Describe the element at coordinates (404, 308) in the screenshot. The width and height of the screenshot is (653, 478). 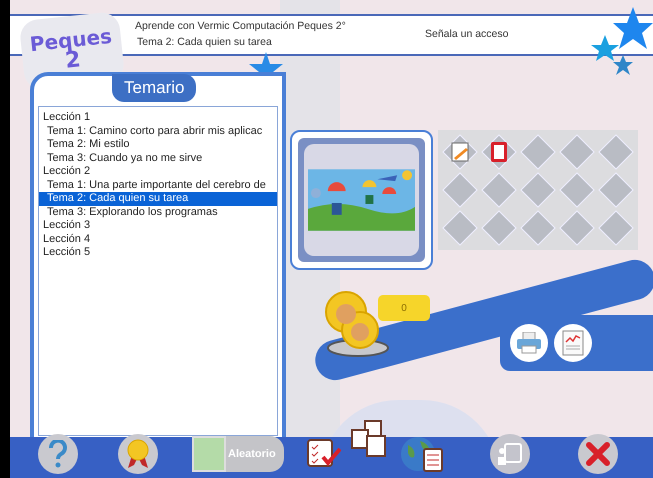
I see `score-badge: 0` at that location.